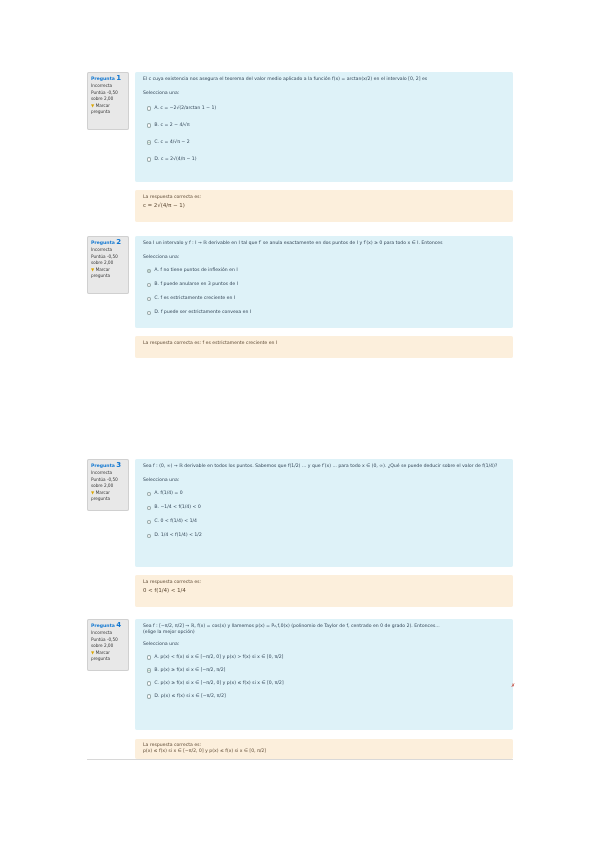 This screenshot has width=599, height=848. Describe the element at coordinates (172, 125) in the screenshot. I see `option-label: B. c = 2 − 4/√π` at that location.